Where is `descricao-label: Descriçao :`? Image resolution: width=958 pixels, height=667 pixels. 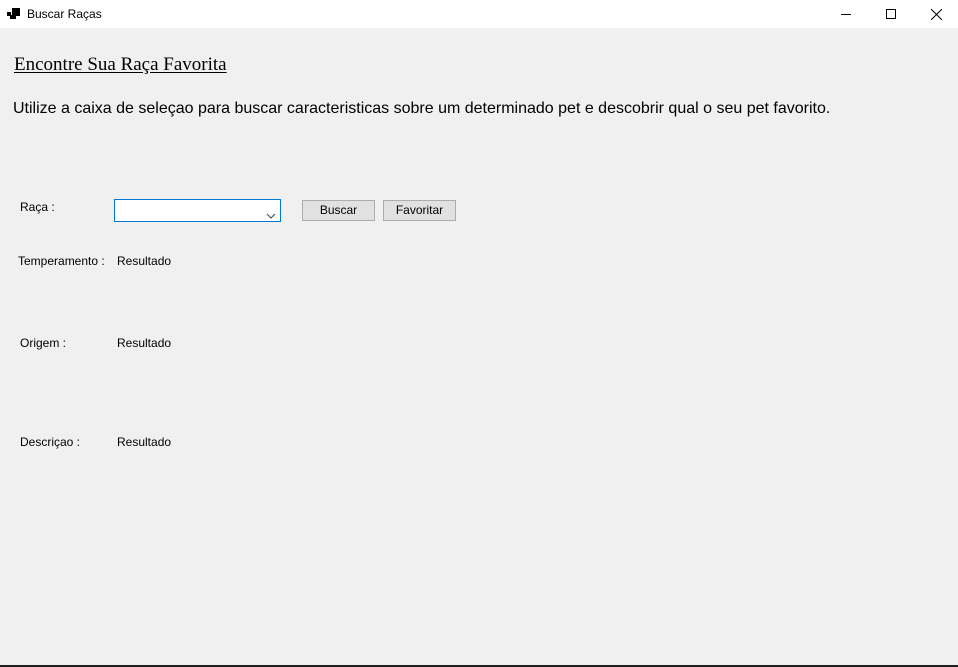 descricao-label: Descriçao : is located at coordinates (50, 442).